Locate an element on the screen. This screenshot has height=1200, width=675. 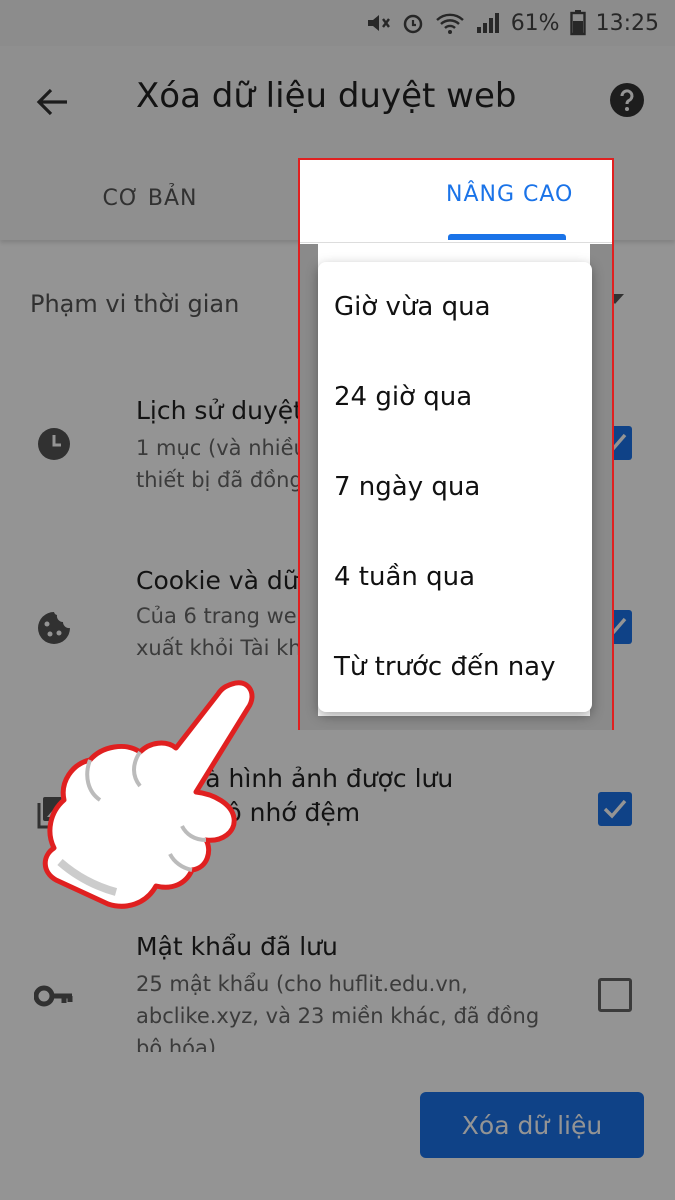
tab-divider is located at coordinates (456, 242).